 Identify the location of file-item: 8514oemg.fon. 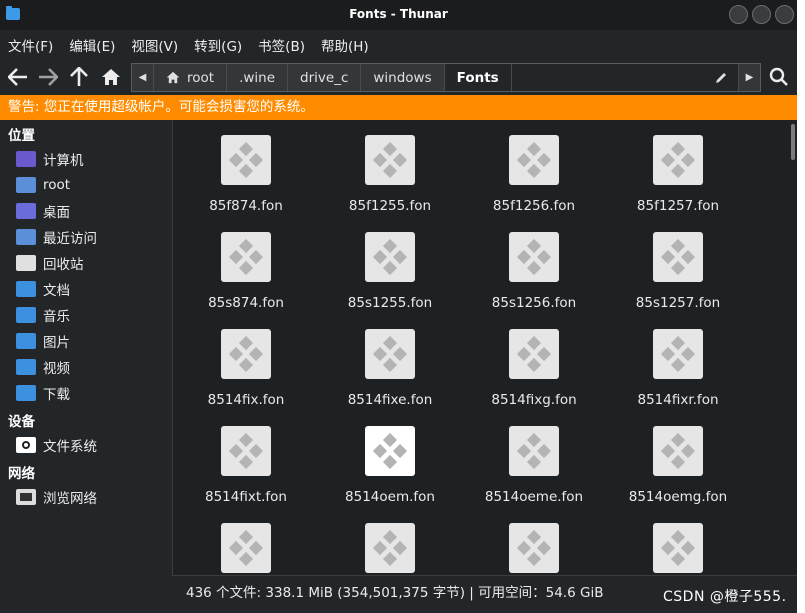
(678, 465).